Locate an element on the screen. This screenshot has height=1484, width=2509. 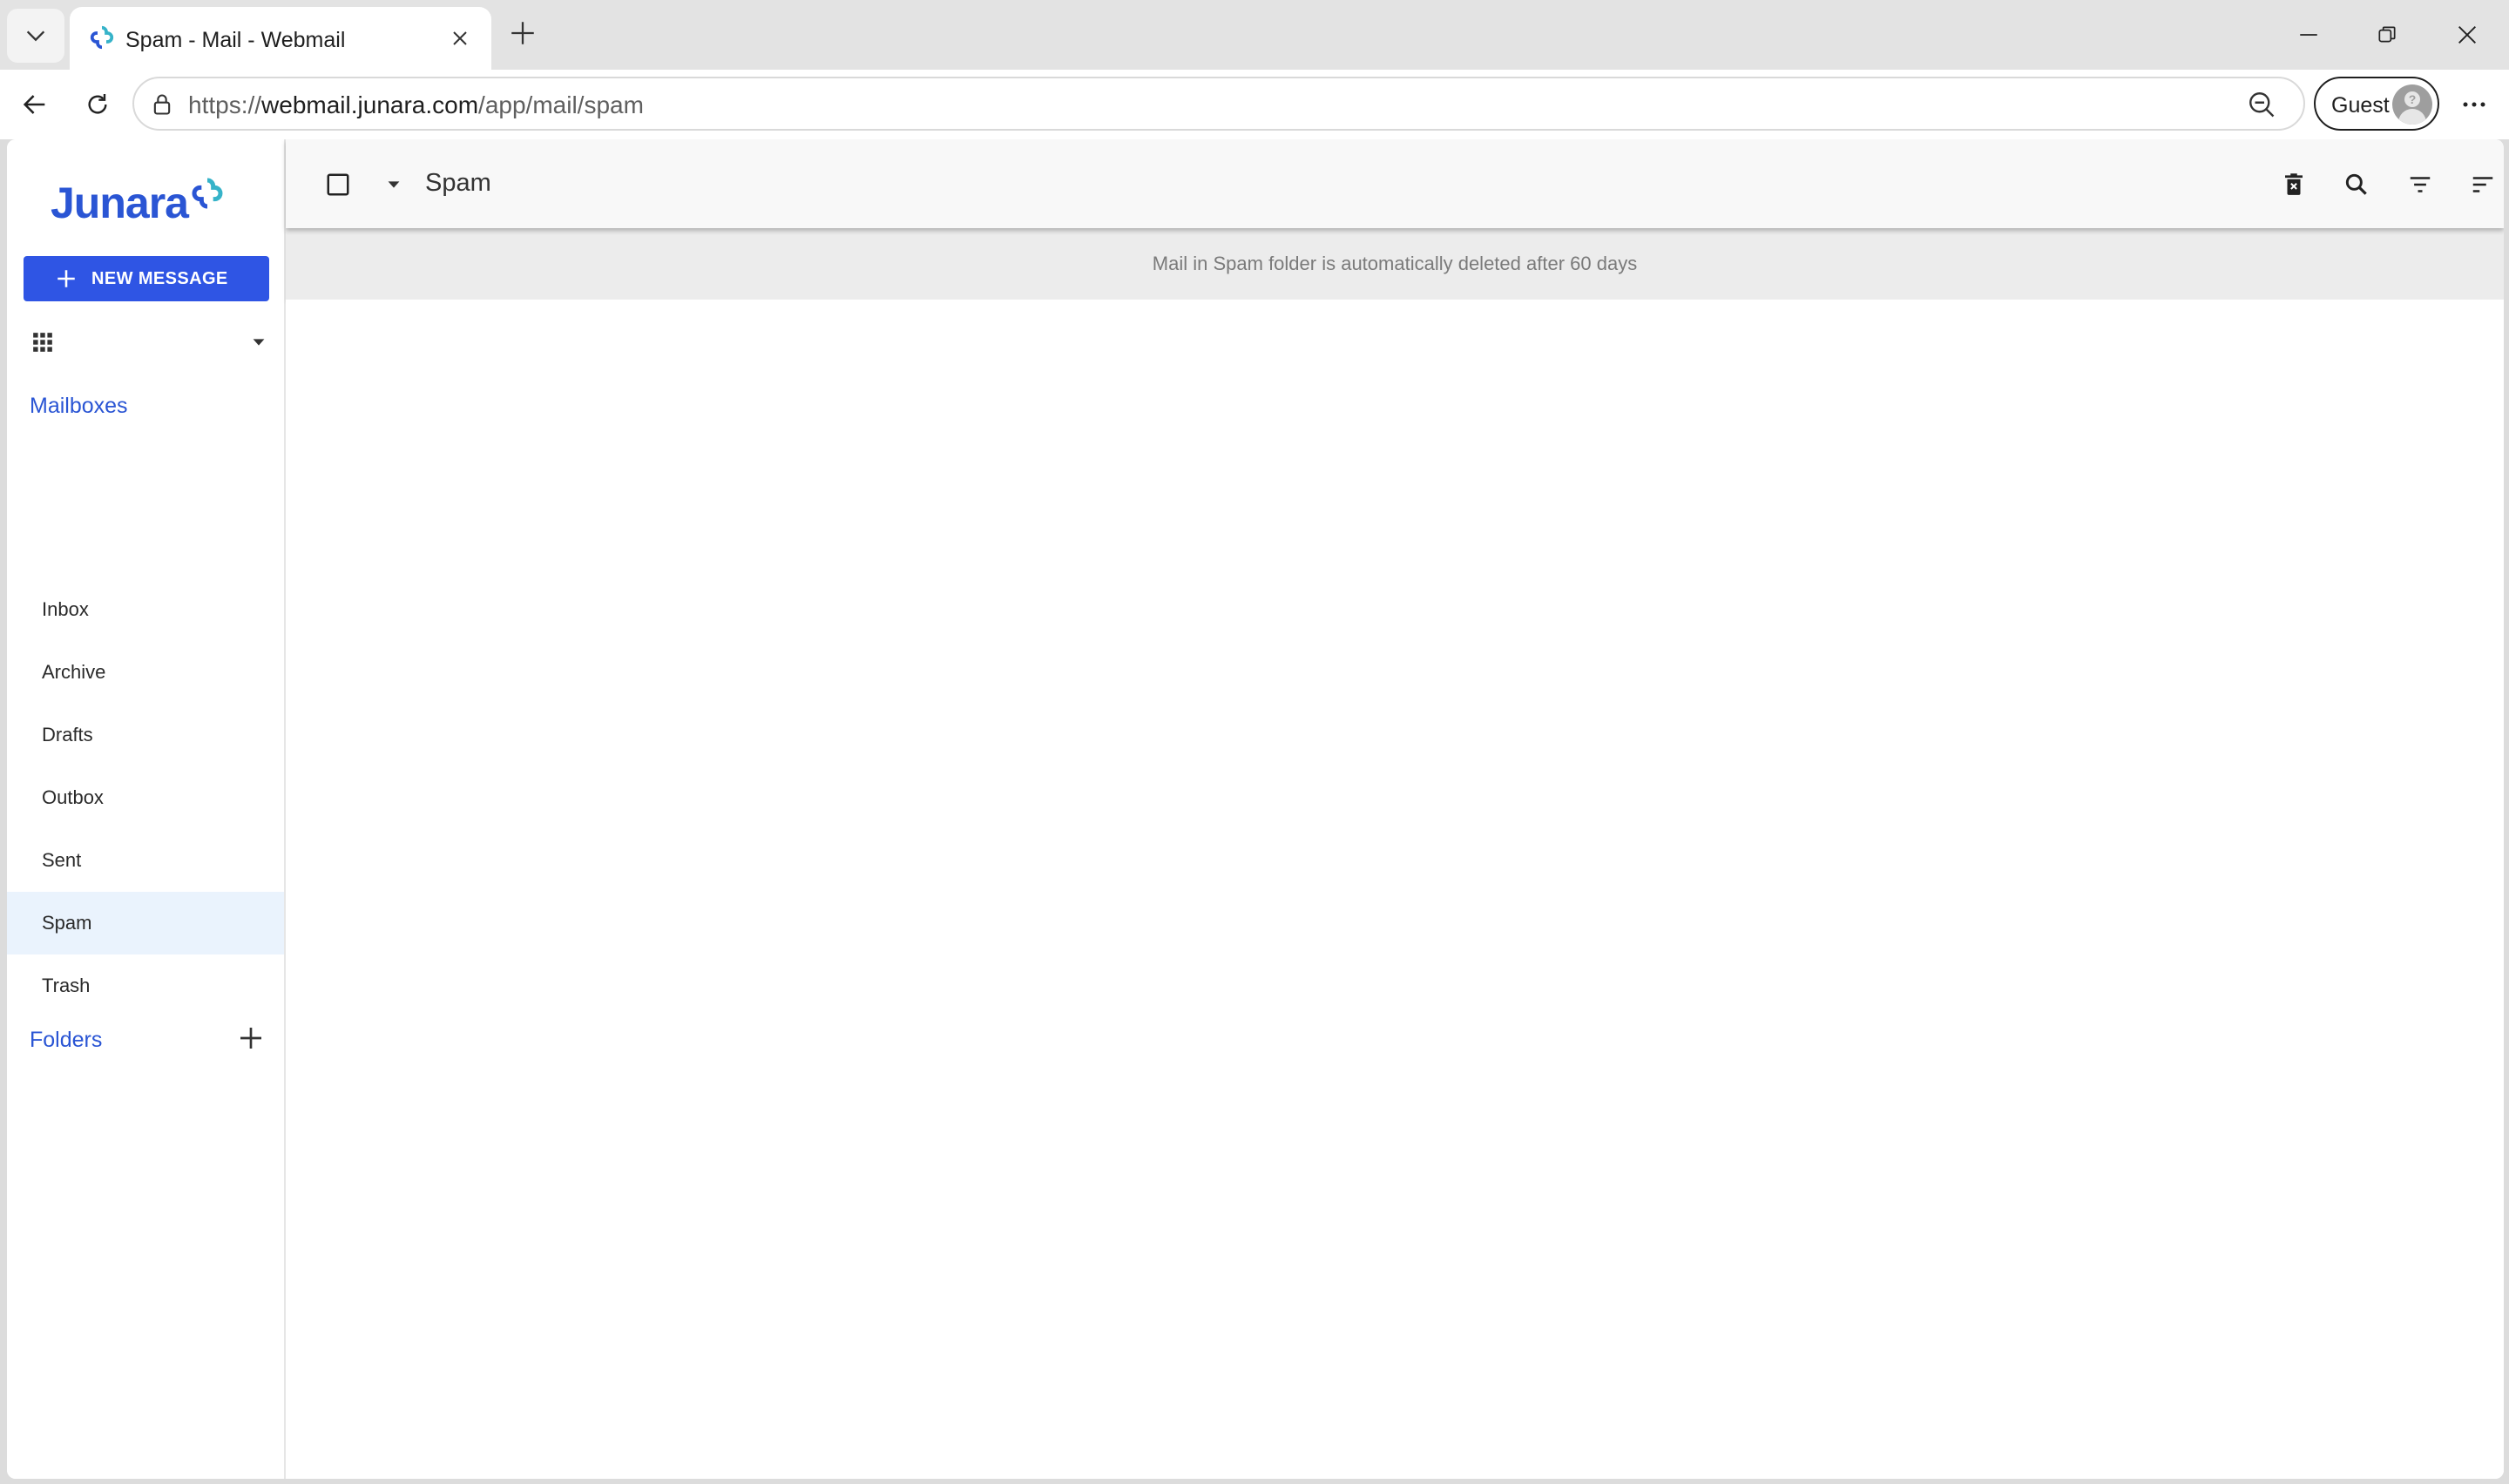
tab-close-button is located at coordinates (460, 38).